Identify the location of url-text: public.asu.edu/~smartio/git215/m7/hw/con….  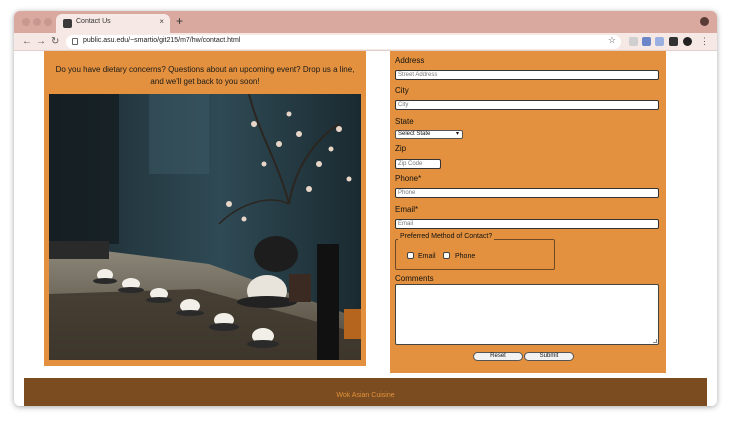
(162, 40).